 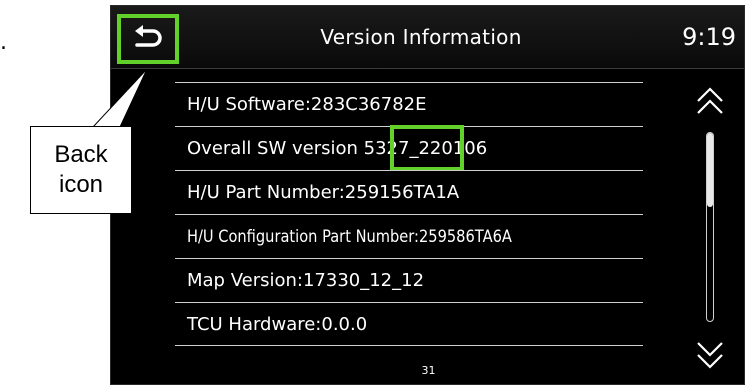 What do you see at coordinates (428, 370) in the screenshot?
I see `page-number: 31` at bounding box center [428, 370].